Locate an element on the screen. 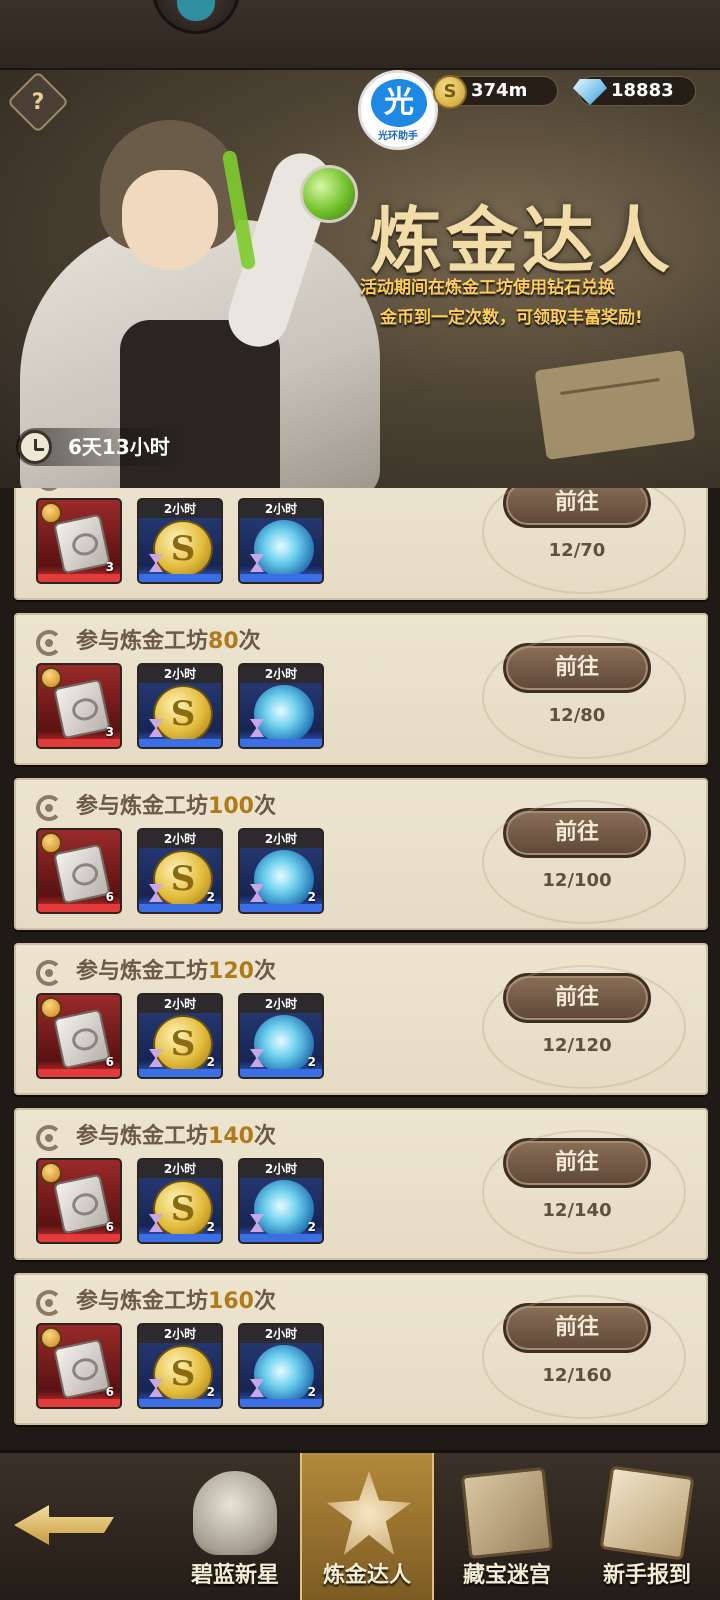  map-icon is located at coordinates (507, 1513).